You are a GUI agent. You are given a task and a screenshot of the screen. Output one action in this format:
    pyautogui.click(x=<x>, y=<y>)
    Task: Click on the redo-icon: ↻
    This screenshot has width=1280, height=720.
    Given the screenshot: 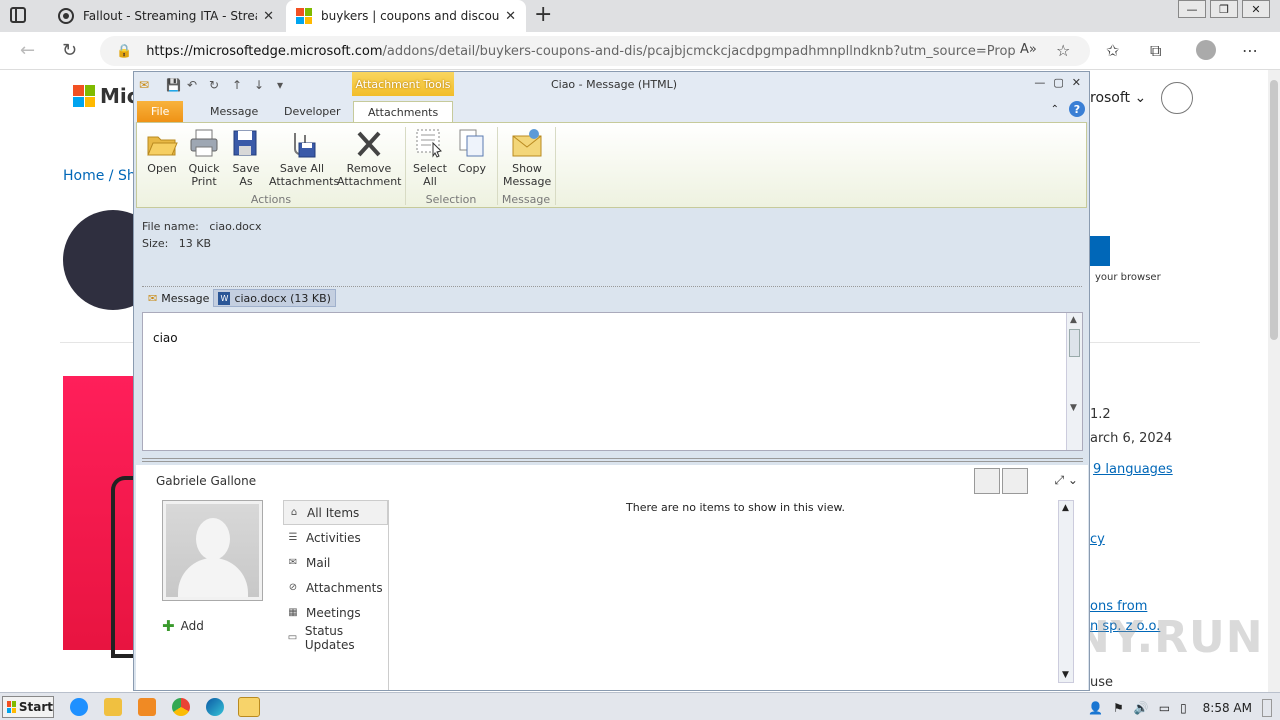 What is the action you would take?
    pyautogui.click(x=214, y=85)
    